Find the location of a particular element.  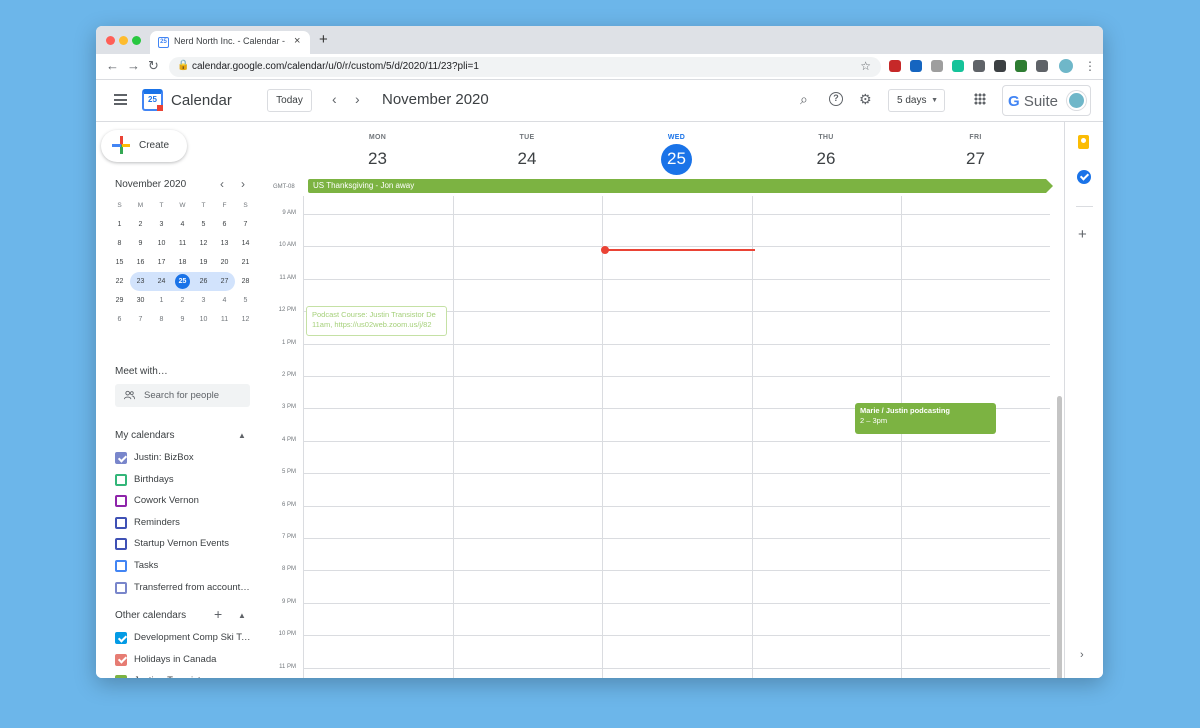

calendar-list-item: Reminders is located at coordinates (185, 524).